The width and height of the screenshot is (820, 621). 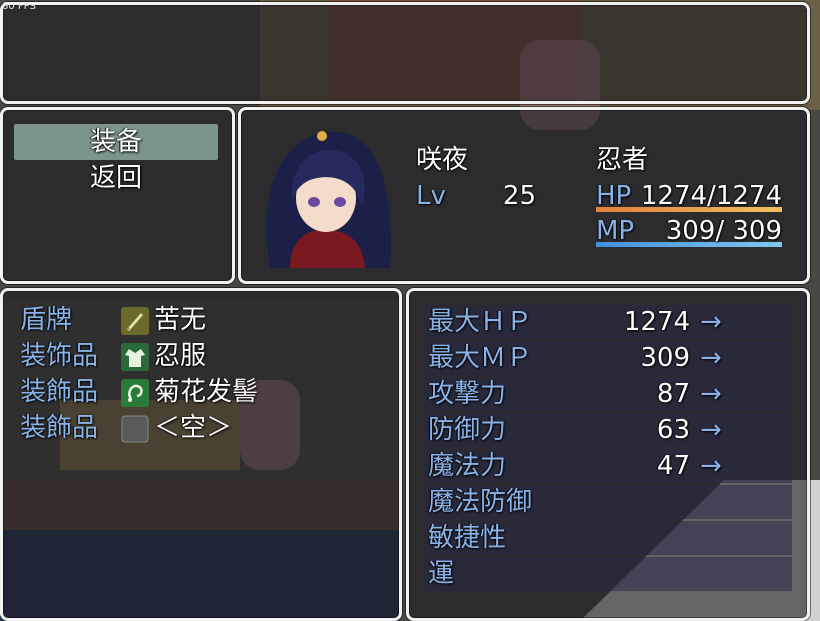 What do you see at coordinates (116, 178) in the screenshot?
I see `command-back: 返回` at bounding box center [116, 178].